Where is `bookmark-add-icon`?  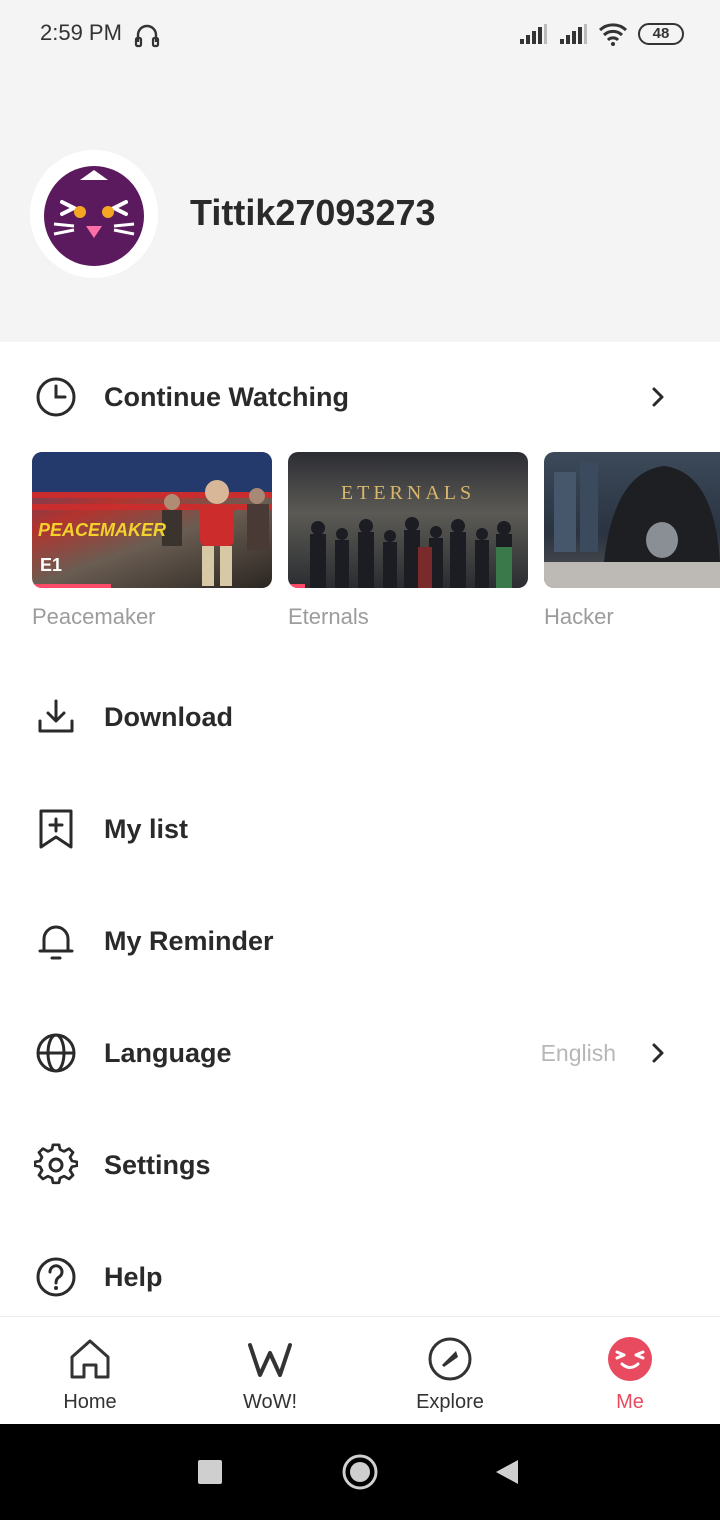 bookmark-add-icon is located at coordinates (56, 829).